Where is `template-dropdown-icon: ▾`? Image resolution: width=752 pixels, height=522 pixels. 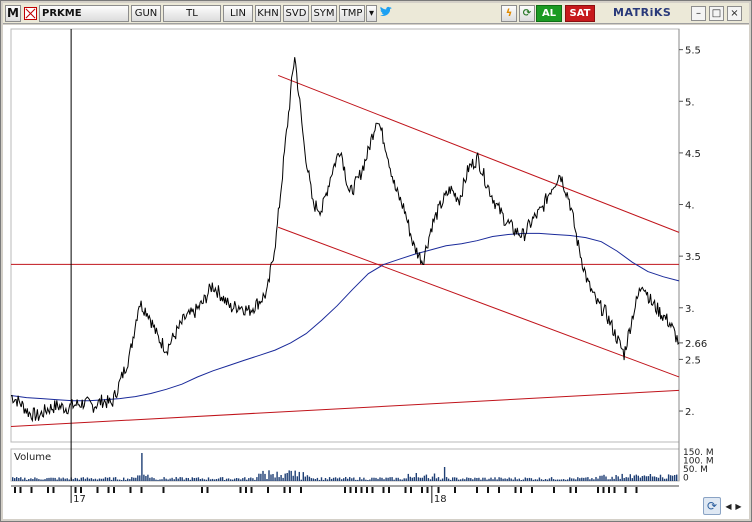
template-dropdown-icon: ▾ is located at coordinates (371, 13).